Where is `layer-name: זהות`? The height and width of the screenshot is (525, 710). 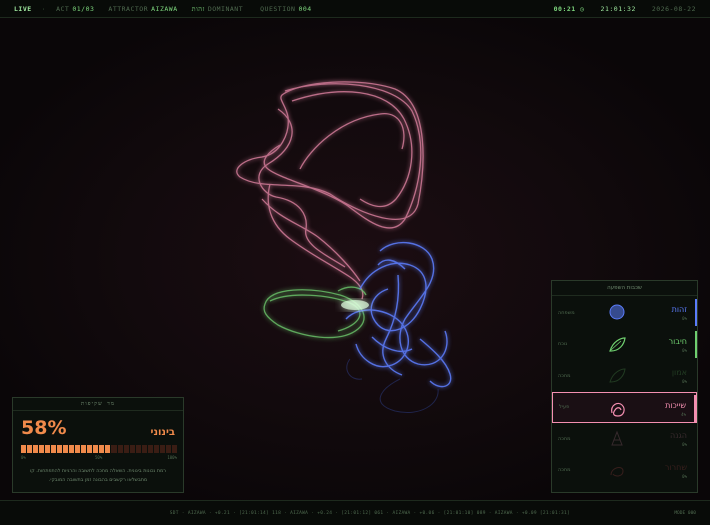
layer-name: זהות is located at coordinates (679, 309).